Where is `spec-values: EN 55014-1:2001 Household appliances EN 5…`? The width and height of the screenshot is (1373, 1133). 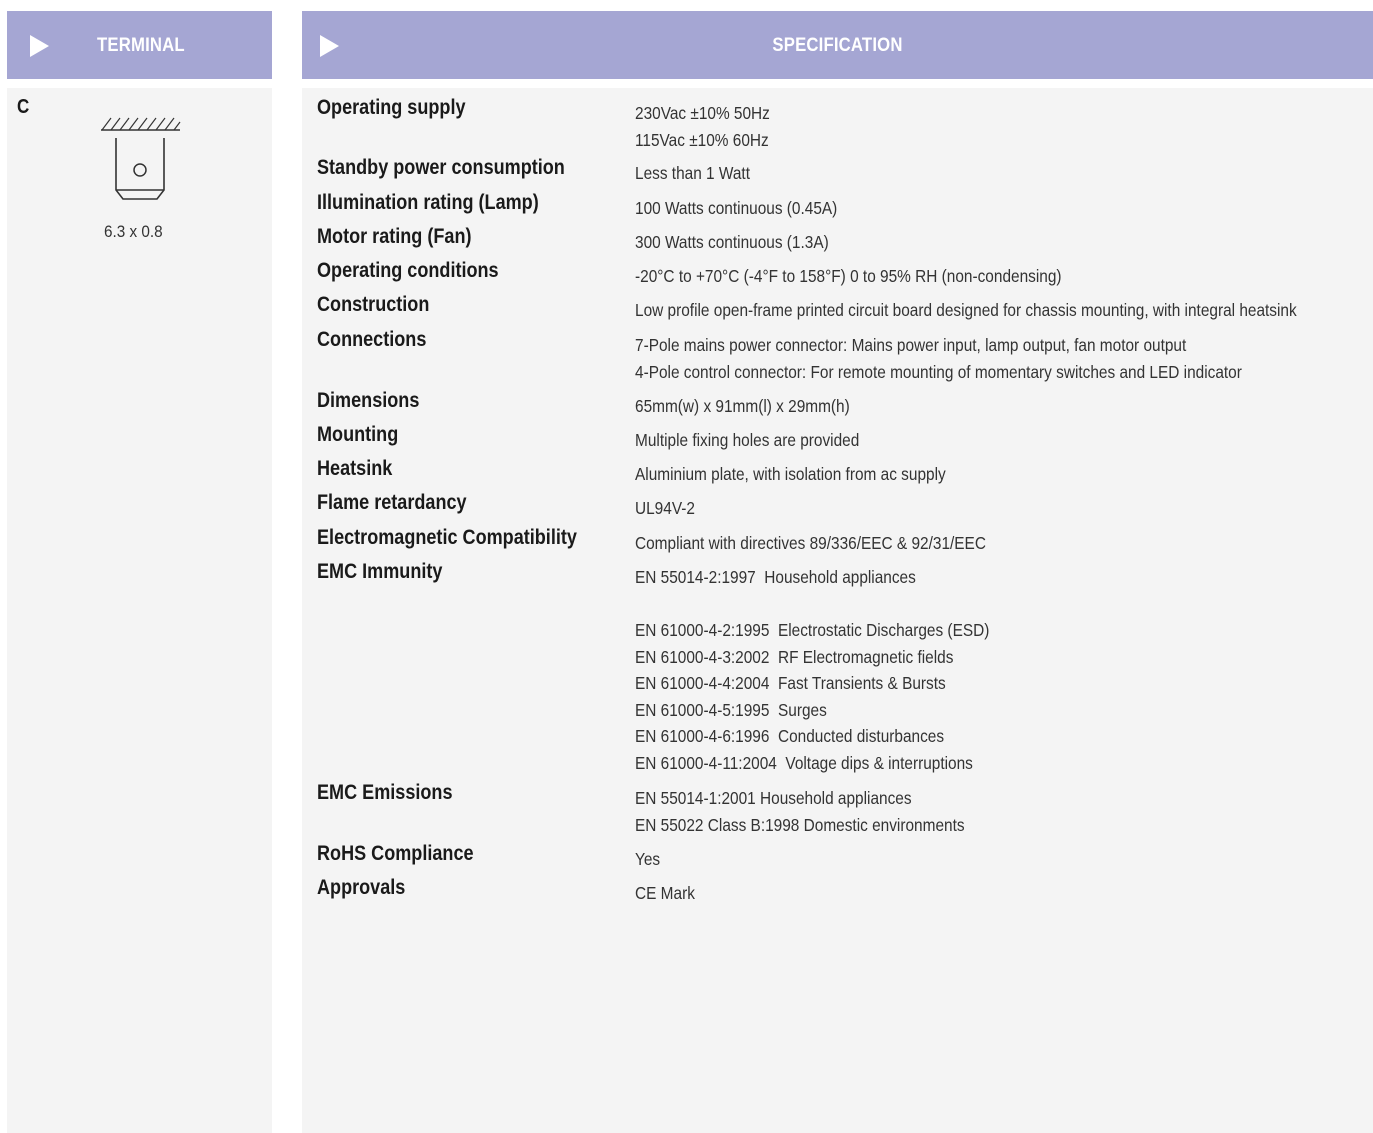
spec-values: EN 55014-1:2001 Household appliances EN 5… is located at coordinates (1004, 811).